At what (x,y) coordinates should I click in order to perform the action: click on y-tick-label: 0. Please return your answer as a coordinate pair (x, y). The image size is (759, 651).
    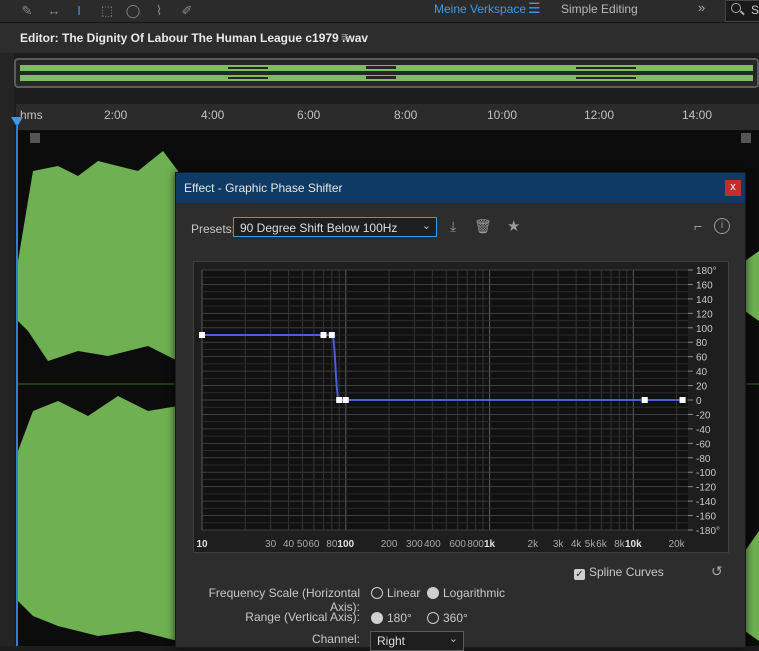
    Looking at the image, I should click on (699, 401).